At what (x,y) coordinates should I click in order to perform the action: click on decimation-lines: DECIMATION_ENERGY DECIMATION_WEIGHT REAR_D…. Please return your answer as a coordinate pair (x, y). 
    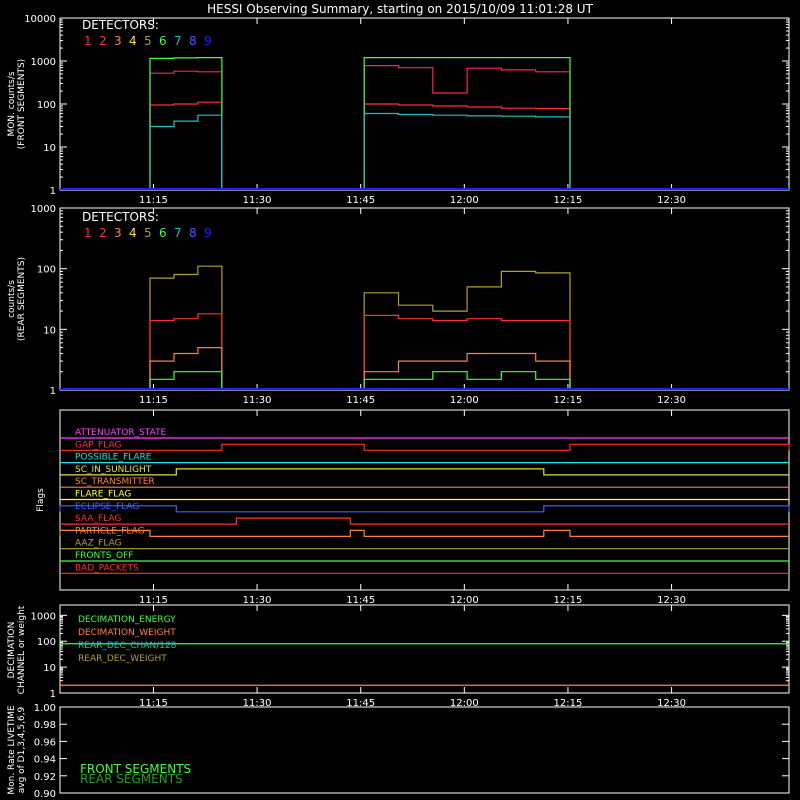
    Looking at the image, I should click on (424, 650).